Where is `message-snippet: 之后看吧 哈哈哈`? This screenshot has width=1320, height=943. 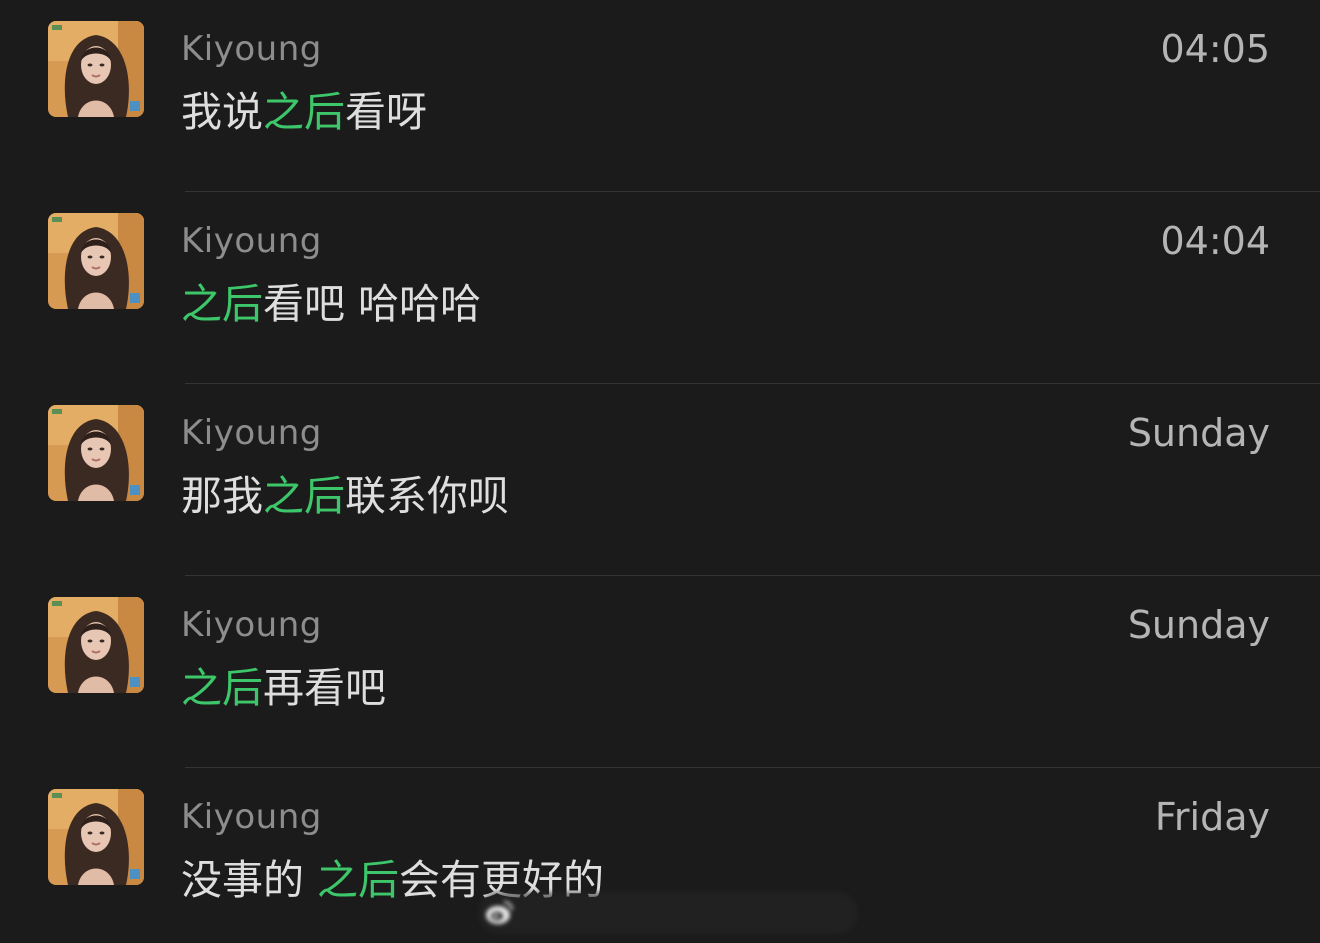
message-snippet: 之后看吧 哈哈哈 is located at coordinates (331, 304).